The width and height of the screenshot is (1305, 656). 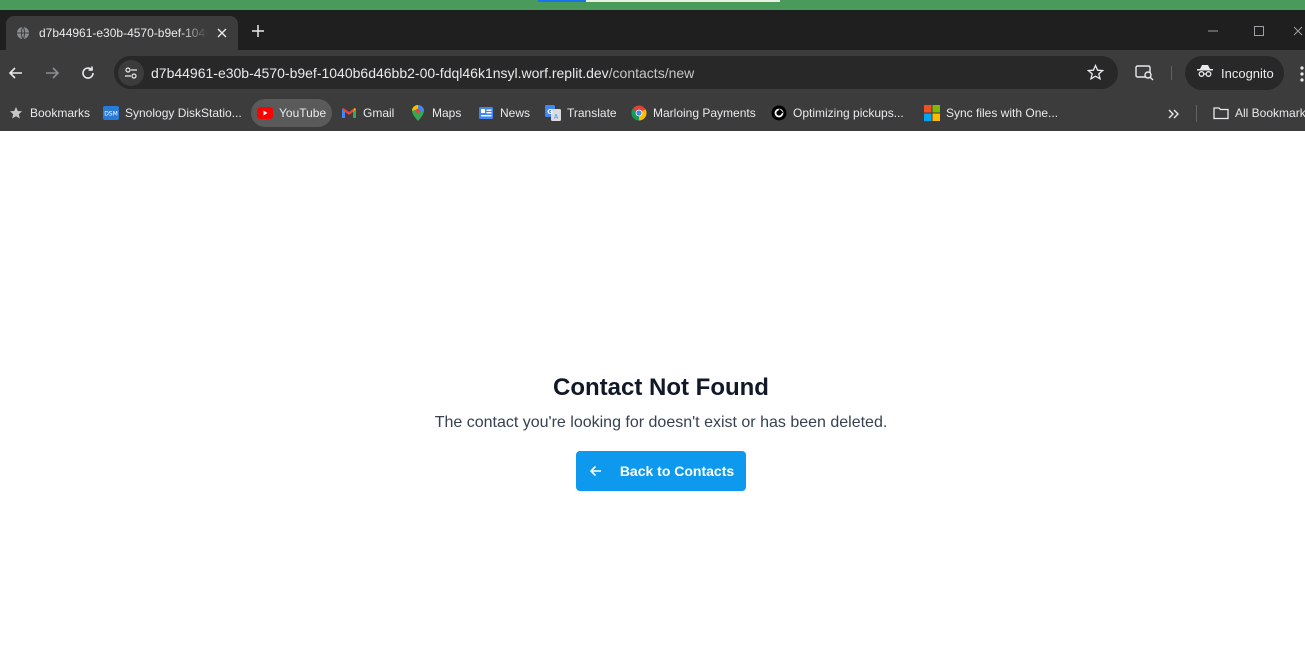 I want to click on chrome-icon, so click(x=639, y=113).